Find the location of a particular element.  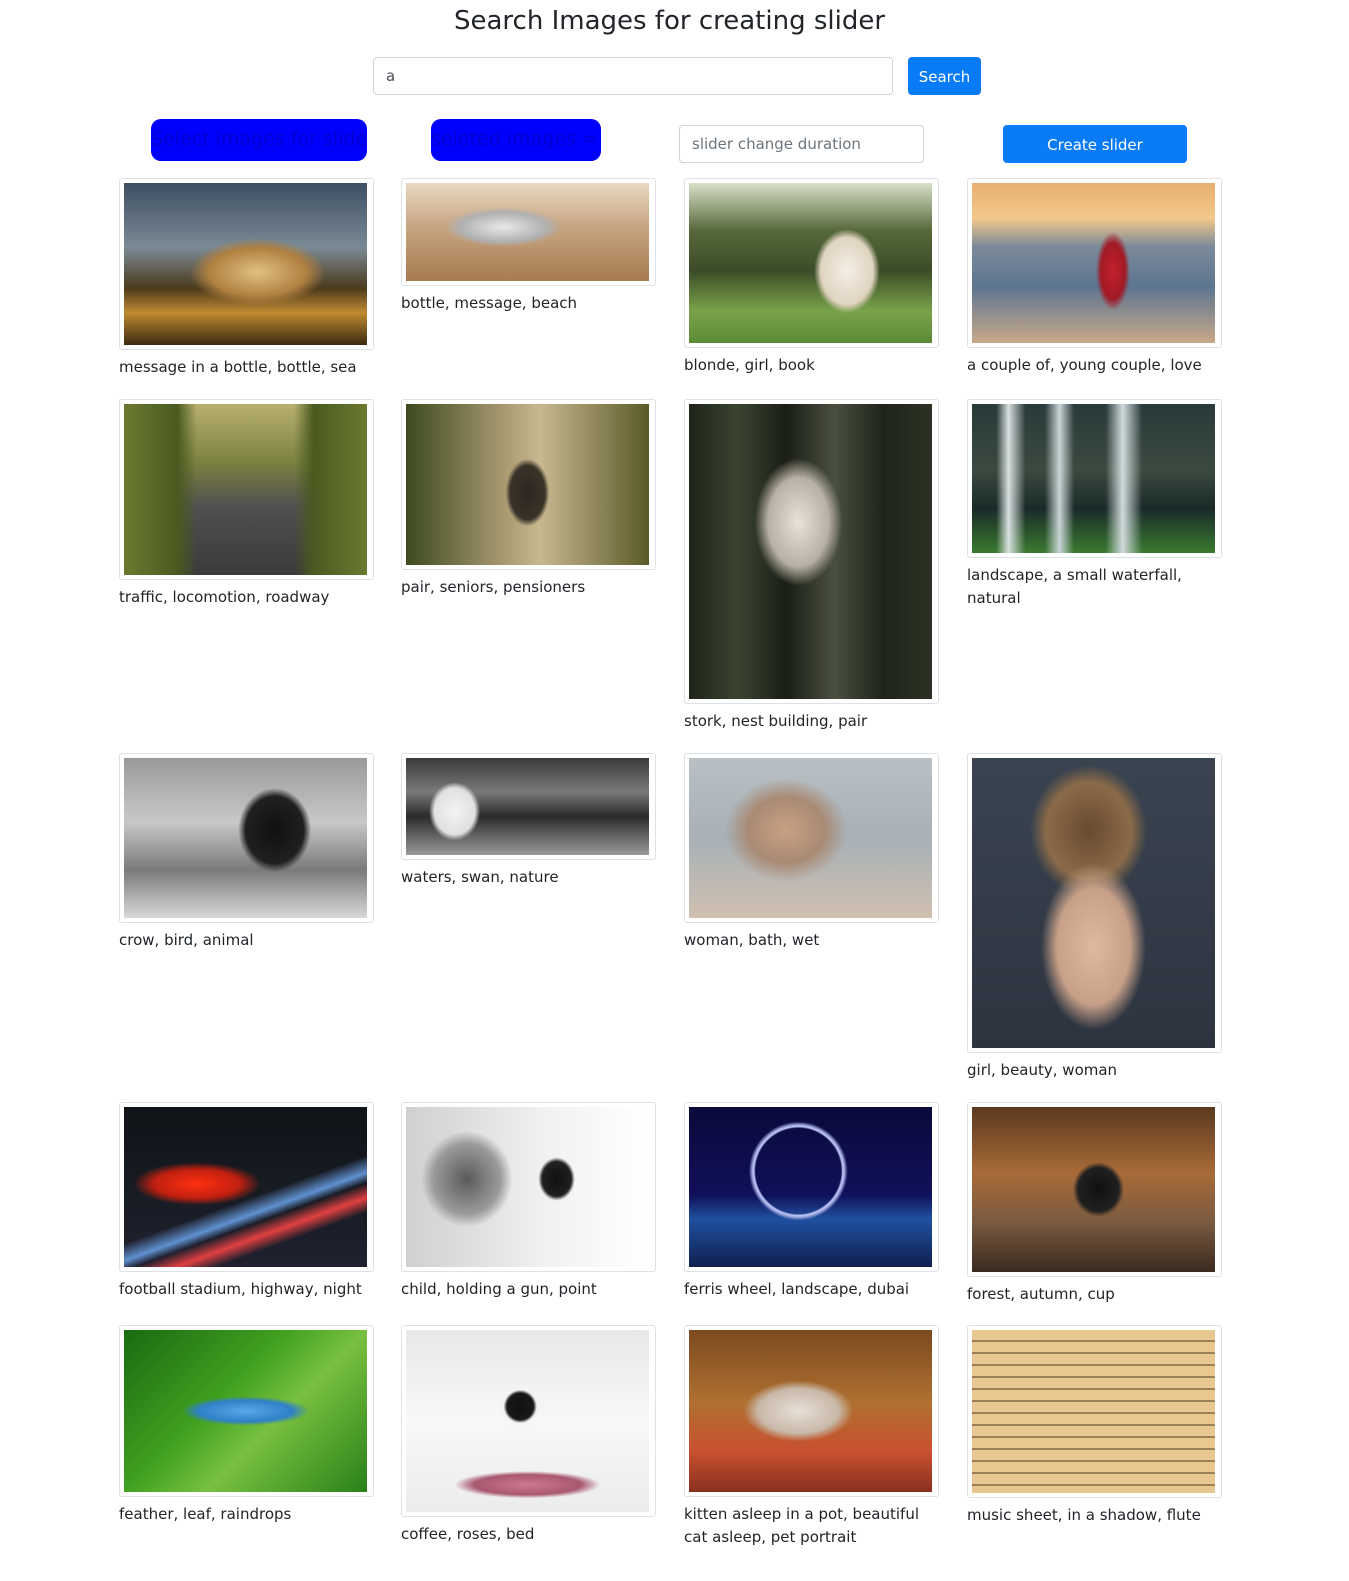

selected-count-text: seleted images = is located at coordinates (516, 139).